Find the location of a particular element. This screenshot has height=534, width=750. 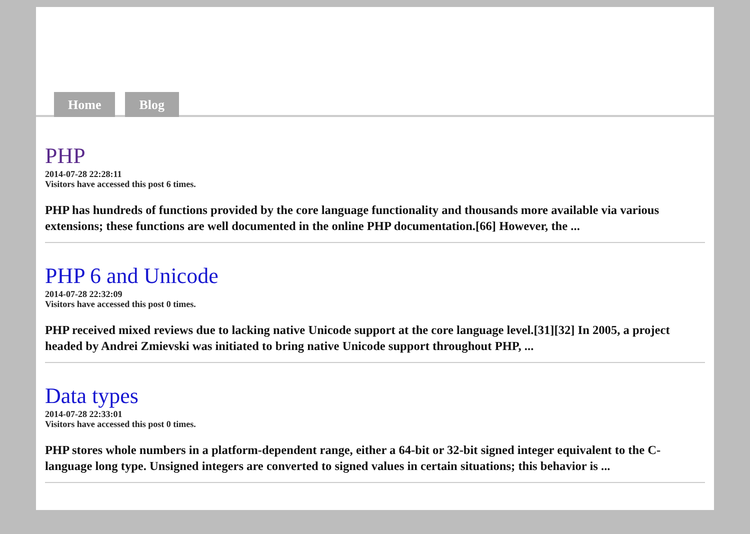

post-title-link: Data types is located at coordinates (375, 396).